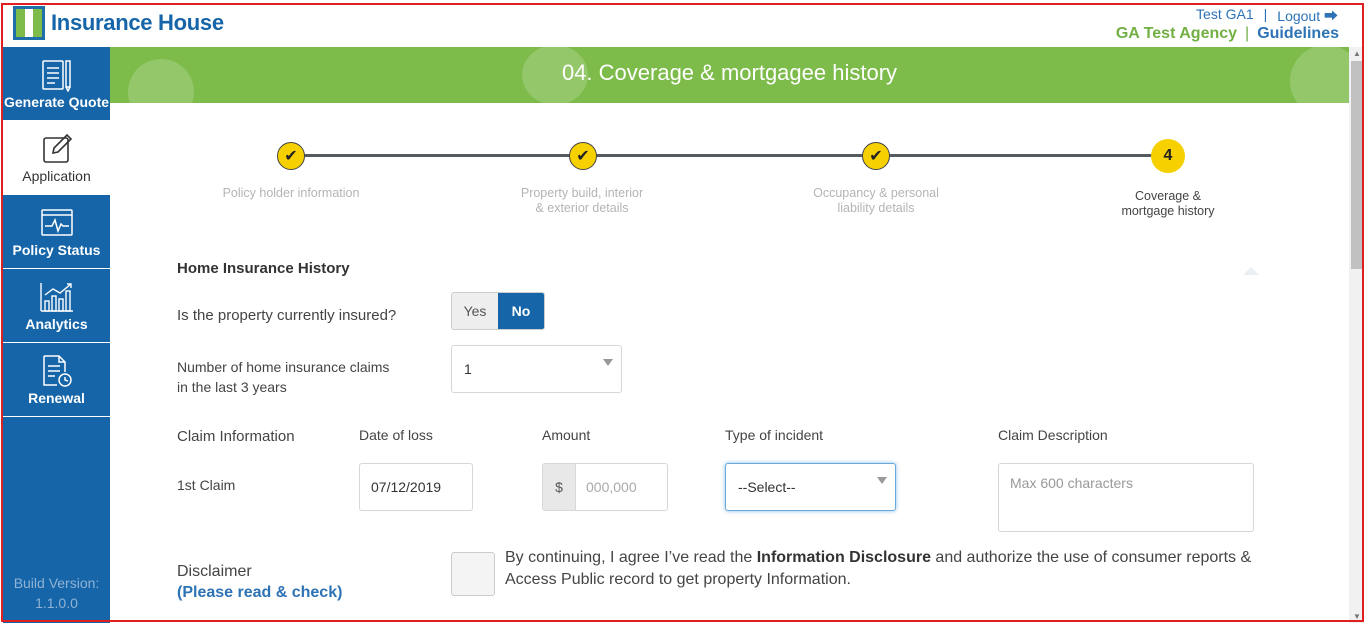 The width and height of the screenshot is (1366, 625). I want to click on agency-links: GA Test Agency | Guidelines, so click(1227, 34).